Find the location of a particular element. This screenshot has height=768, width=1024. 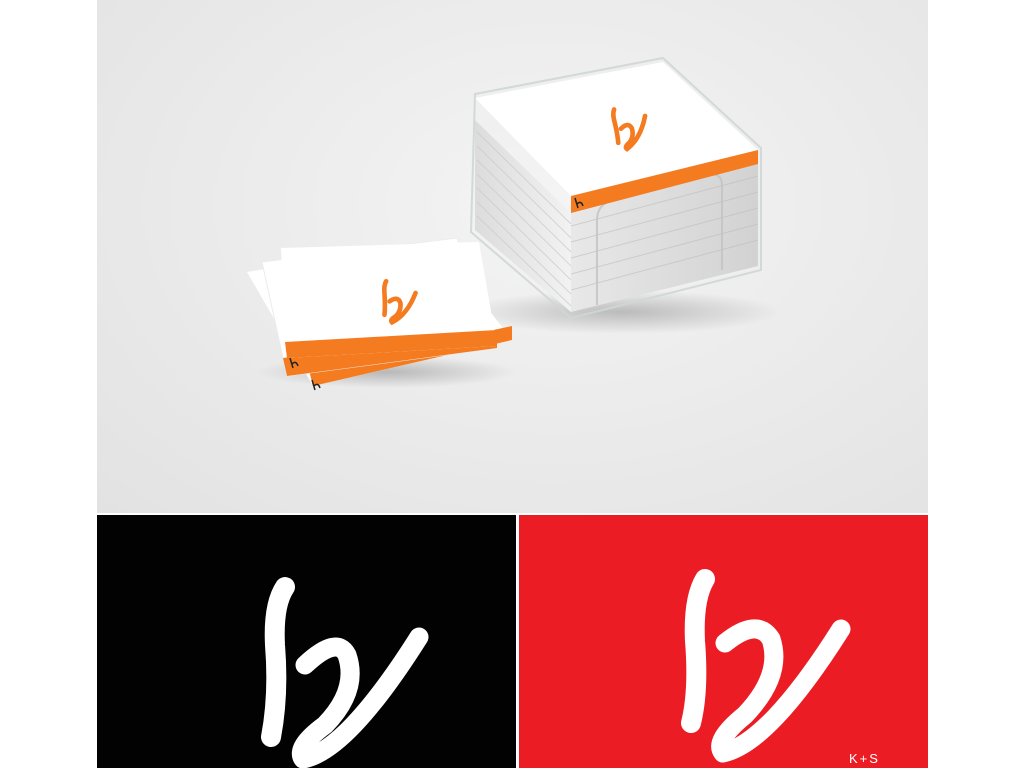

logo-panel-red: K+S is located at coordinates (723, 641).